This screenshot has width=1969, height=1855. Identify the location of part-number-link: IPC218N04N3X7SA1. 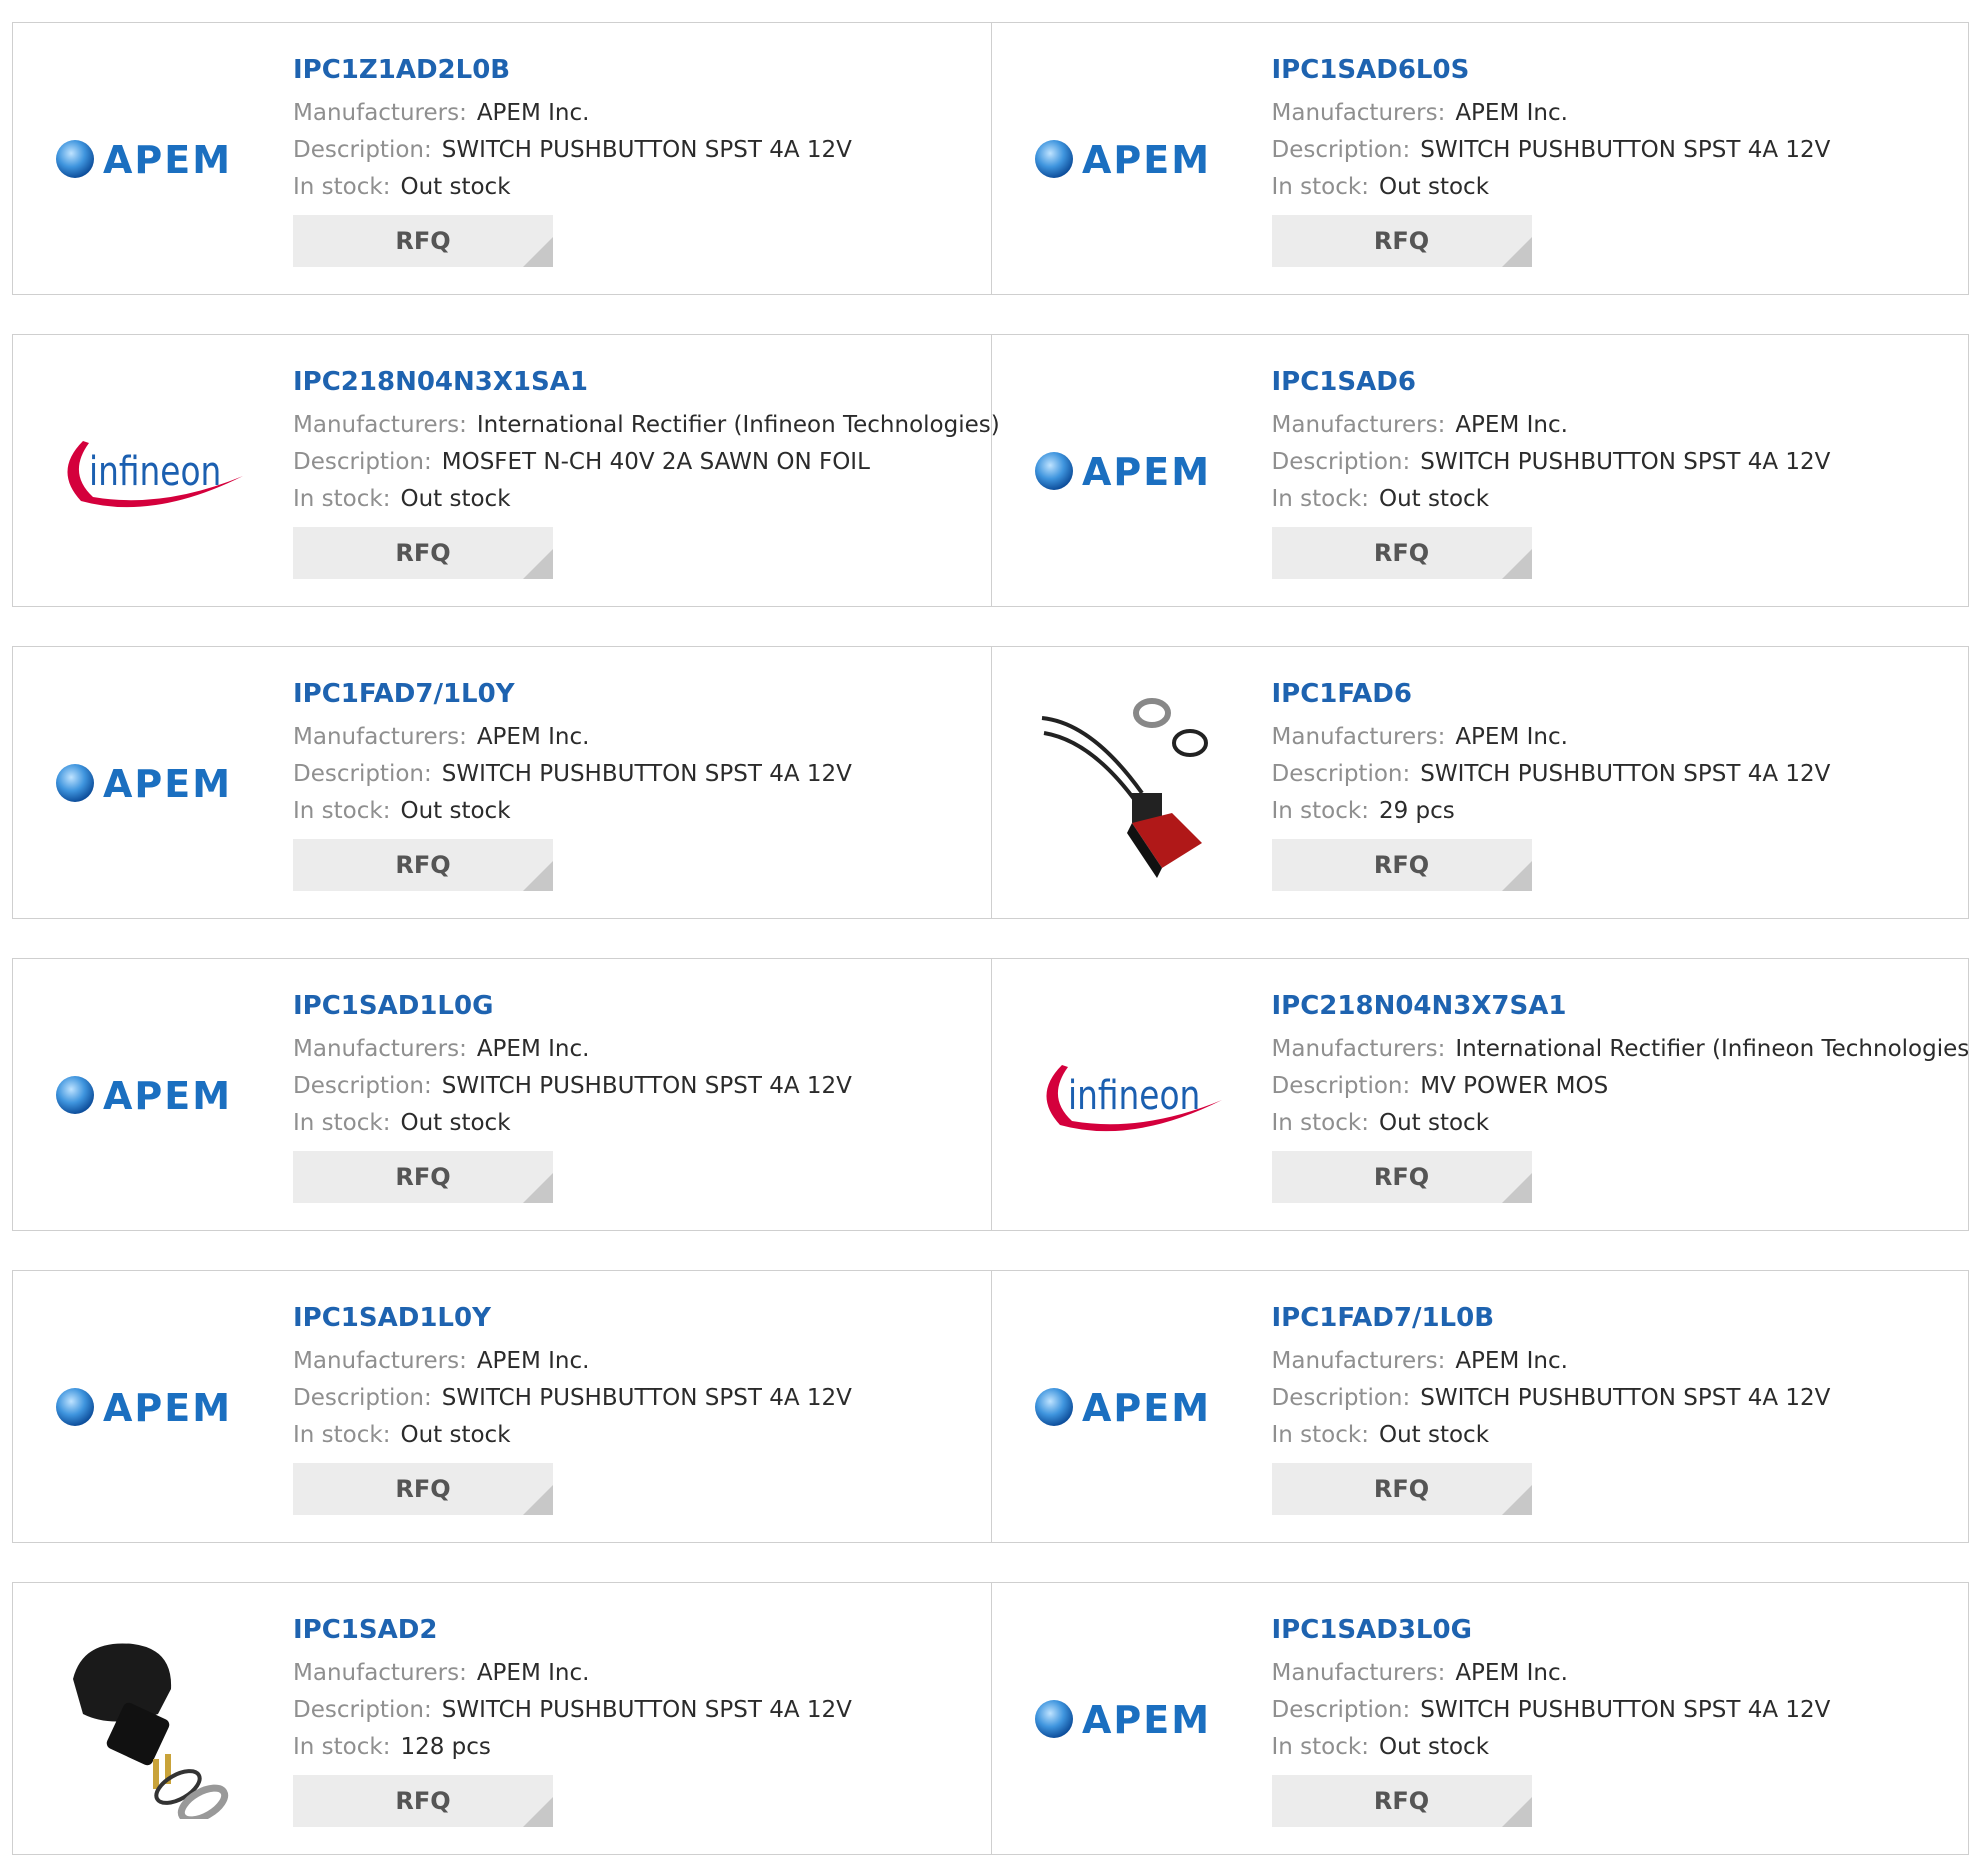
(1615, 1006).